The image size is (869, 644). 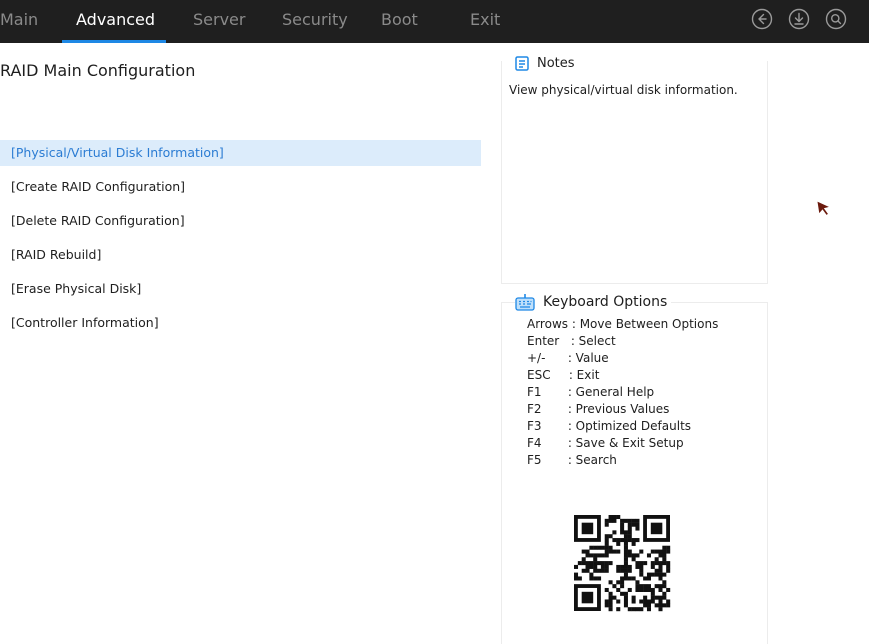 I want to click on kb-row-value: +/- : Value, so click(x=568, y=358).